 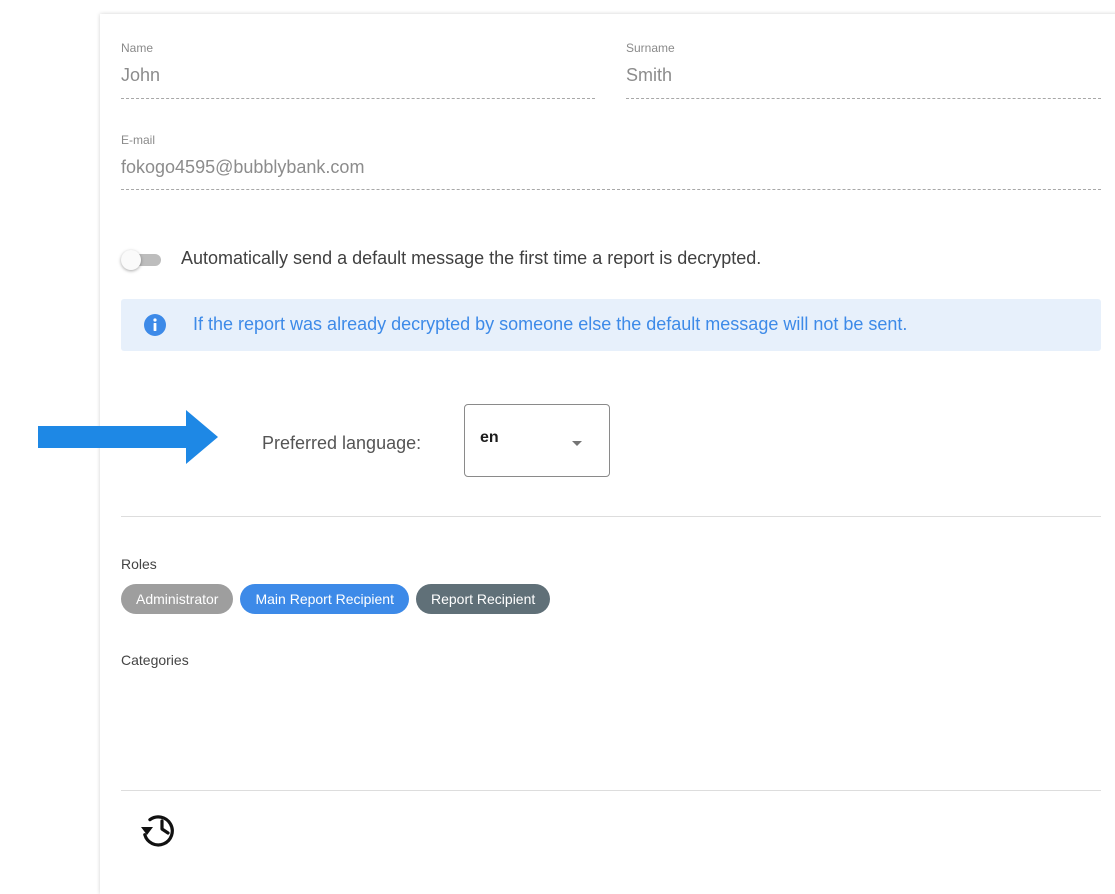 What do you see at coordinates (177, 599) in the screenshot?
I see `role-chip-administrator: Administrator` at bounding box center [177, 599].